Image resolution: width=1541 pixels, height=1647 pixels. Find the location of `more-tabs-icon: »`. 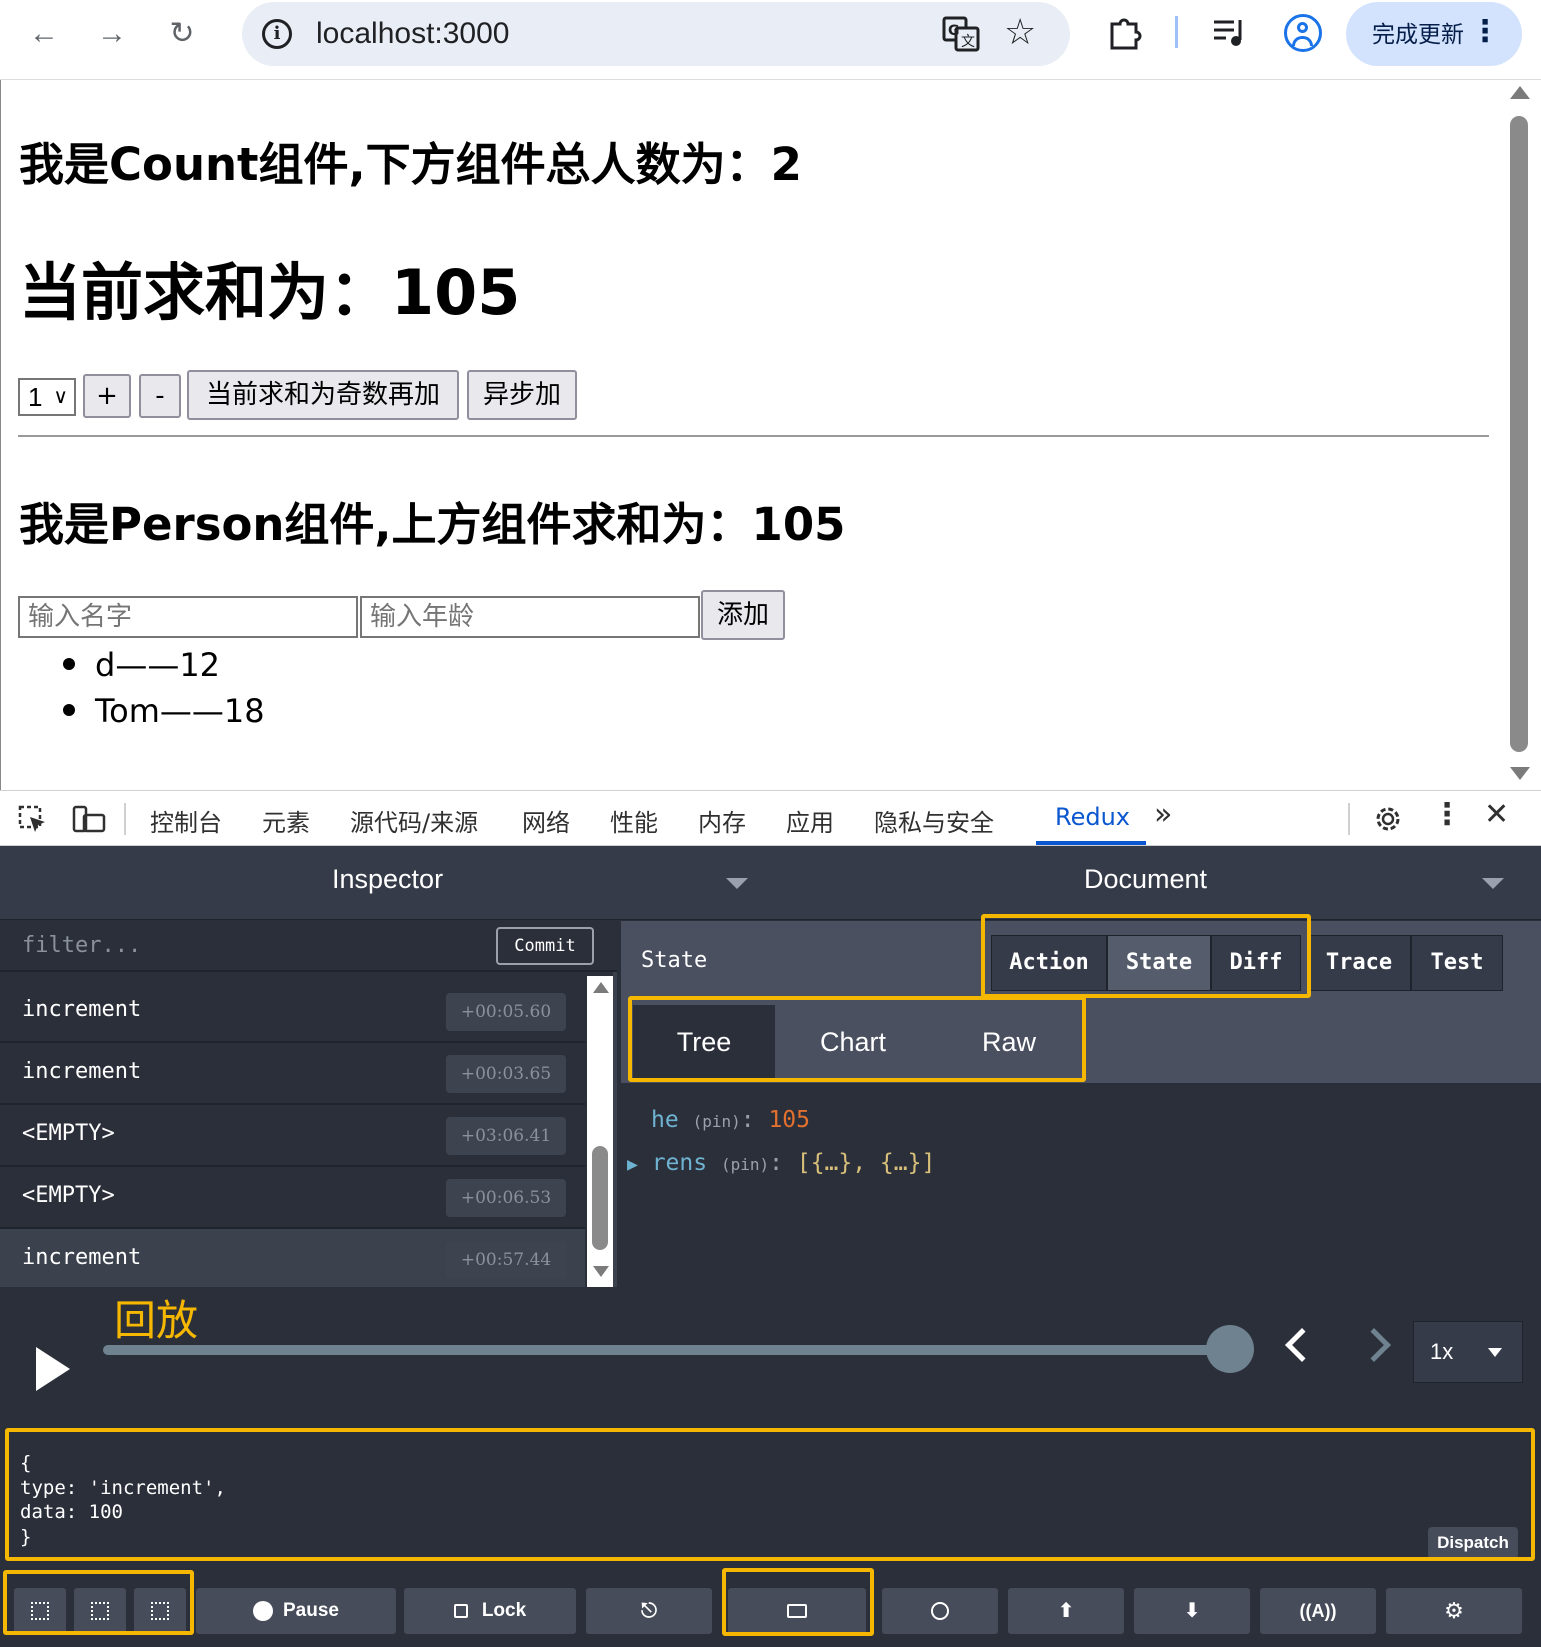

more-tabs-icon: » is located at coordinates (1163, 814).